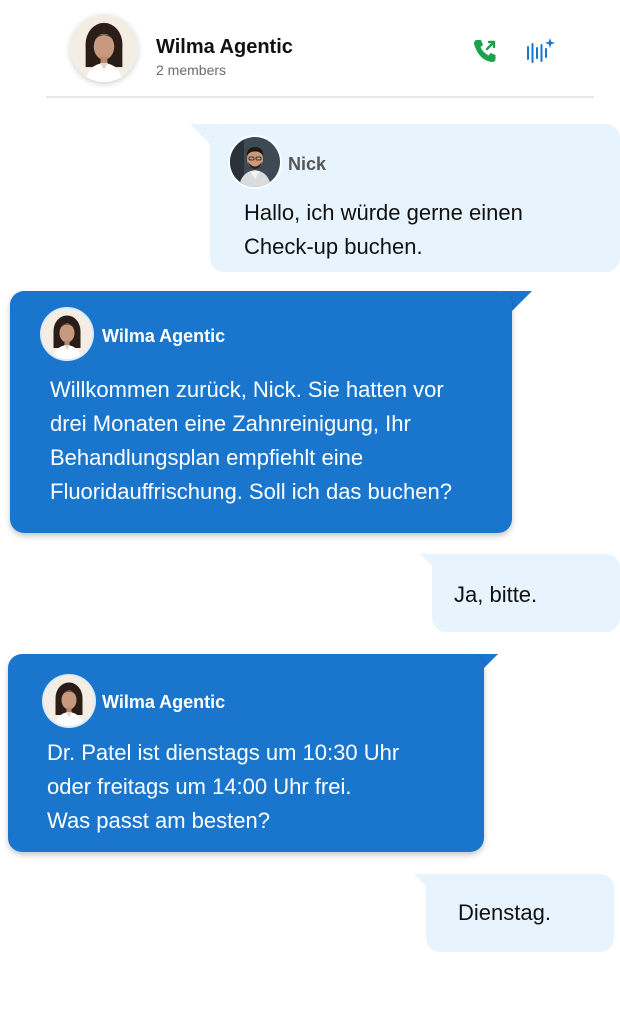  What do you see at coordinates (199, 786) in the screenshot?
I see `message-line: oder freitags um 14:00 Uhr frei.` at bounding box center [199, 786].